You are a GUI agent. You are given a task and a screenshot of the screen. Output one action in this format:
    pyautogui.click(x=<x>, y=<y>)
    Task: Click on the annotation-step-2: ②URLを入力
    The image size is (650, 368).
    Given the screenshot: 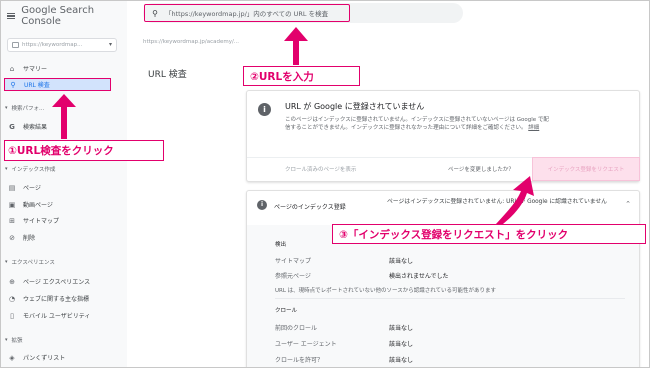 What is the action you would take?
    pyautogui.click(x=301, y=76)
    